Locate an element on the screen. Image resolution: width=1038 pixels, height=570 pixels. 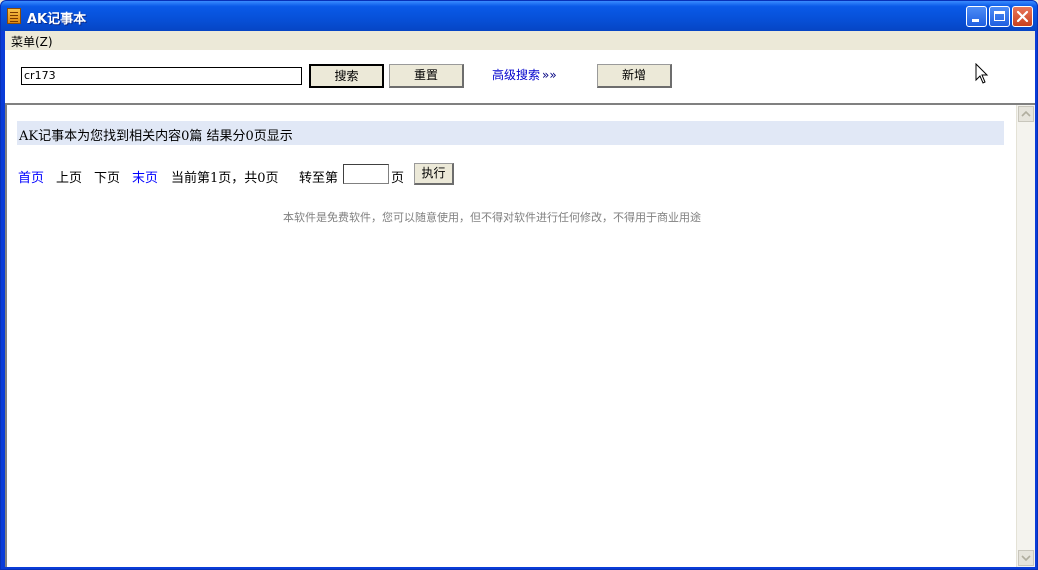
search-toolbar: cr173 搜索 重置 高级搜索»» 新增 is located at coordinates (520, 76).